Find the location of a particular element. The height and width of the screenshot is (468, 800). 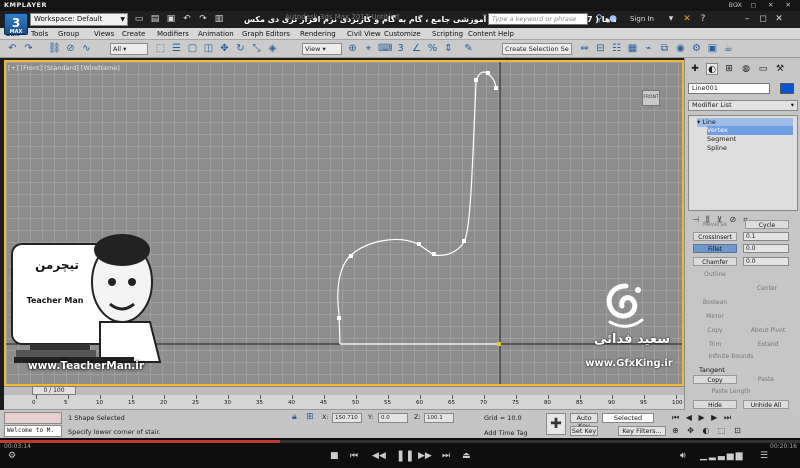

redo-title-icon: ↷ is located at coordinates (203, 19).